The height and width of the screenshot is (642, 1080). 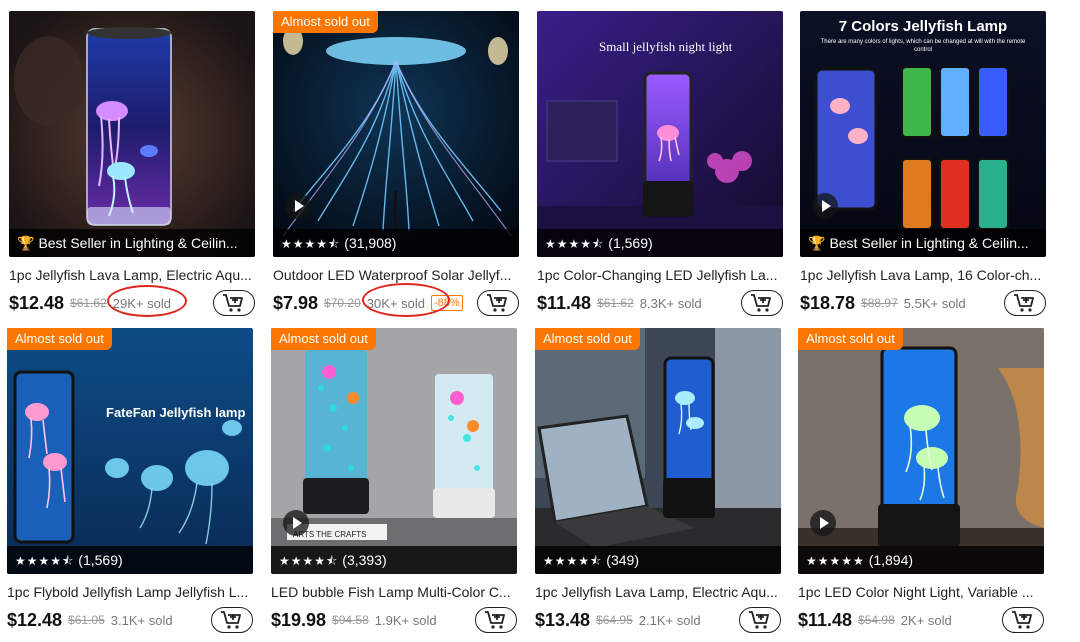 I want to click on price-row: $13.48 $64.95 2.1K+ sold, so click(x=658, y=620).